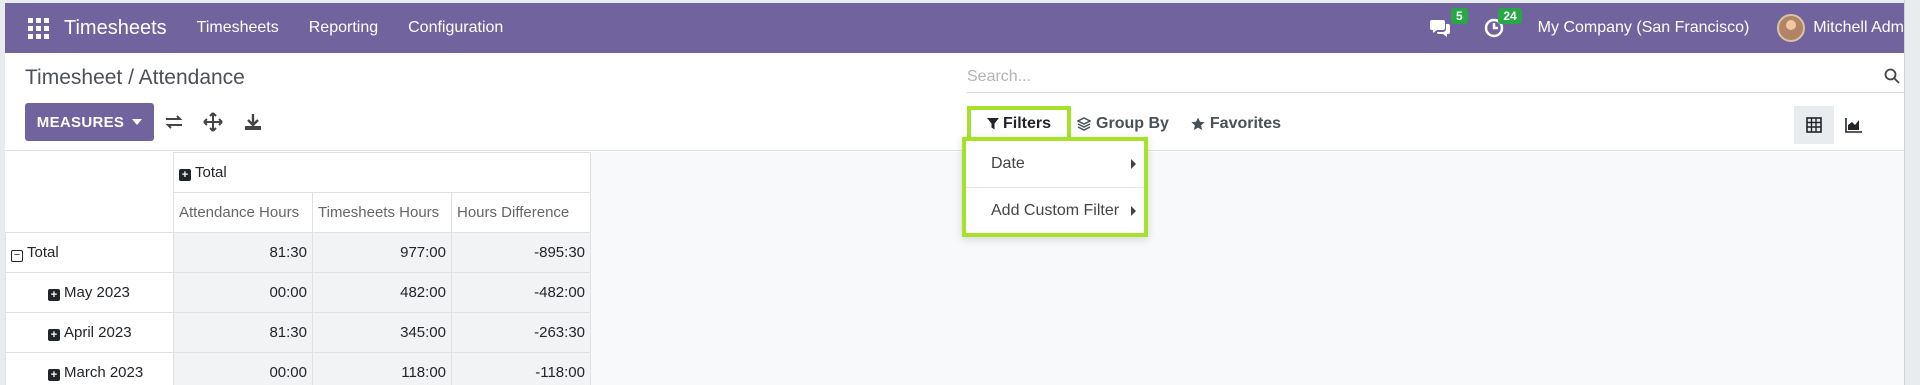 This screenshot has width=1920, height=385. I want to click on layers-icon, so click(1084, 124).